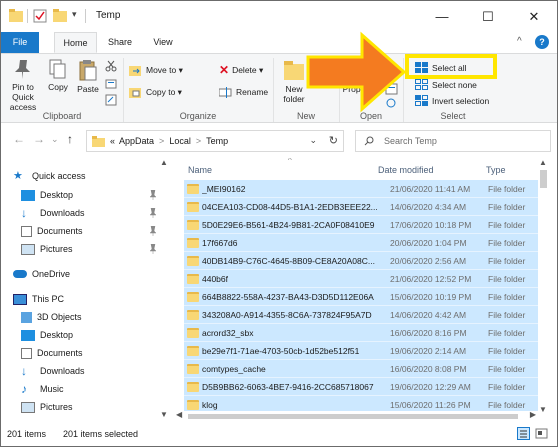 The width and height of the screenshot is (558, 447). What do you see at coordinates (421, 100) in the screenshot?
I see `invert-selection-icon` at bounding box center [421, 100].